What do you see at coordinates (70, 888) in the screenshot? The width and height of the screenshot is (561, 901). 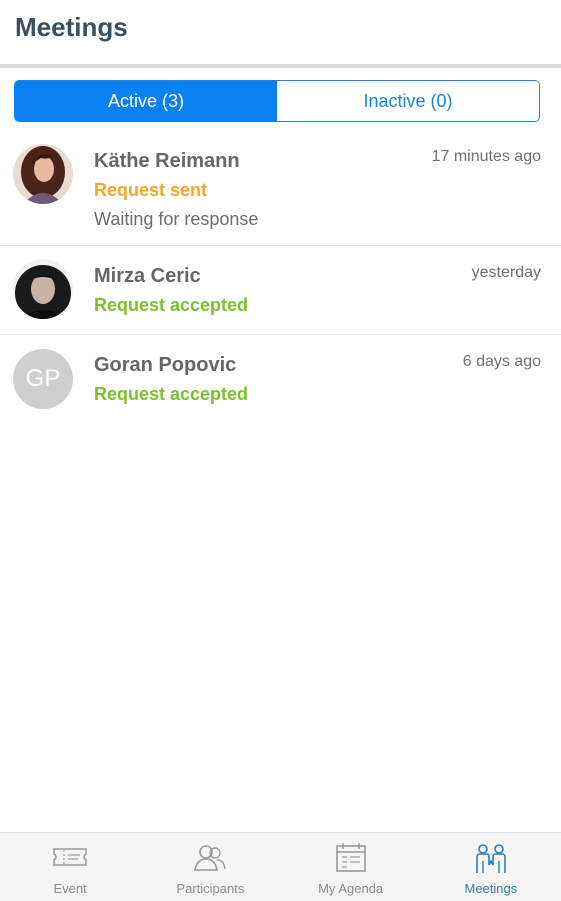 I see `tab-event-label: Event` at bounding box center [70, 888].